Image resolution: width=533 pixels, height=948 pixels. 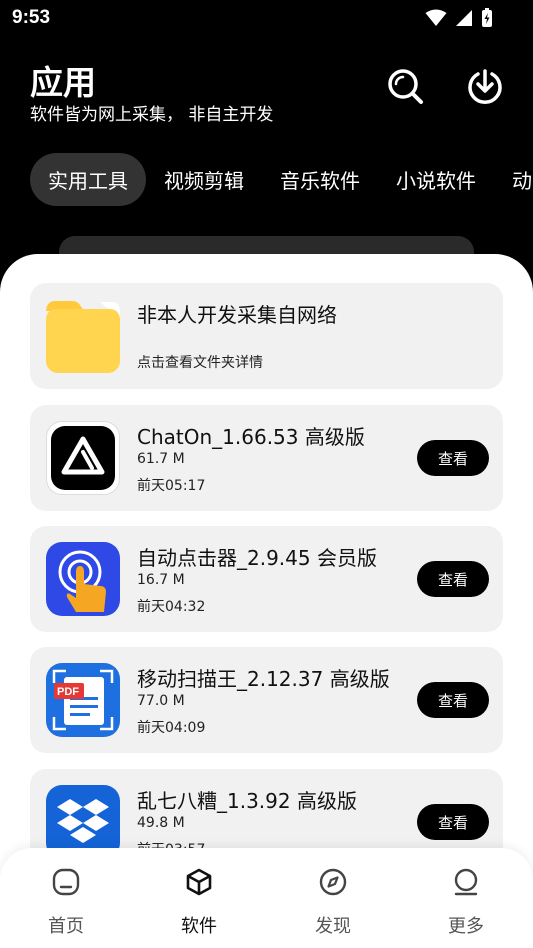 I want to click on nav-software: 软件, so click(x=199, y=902).